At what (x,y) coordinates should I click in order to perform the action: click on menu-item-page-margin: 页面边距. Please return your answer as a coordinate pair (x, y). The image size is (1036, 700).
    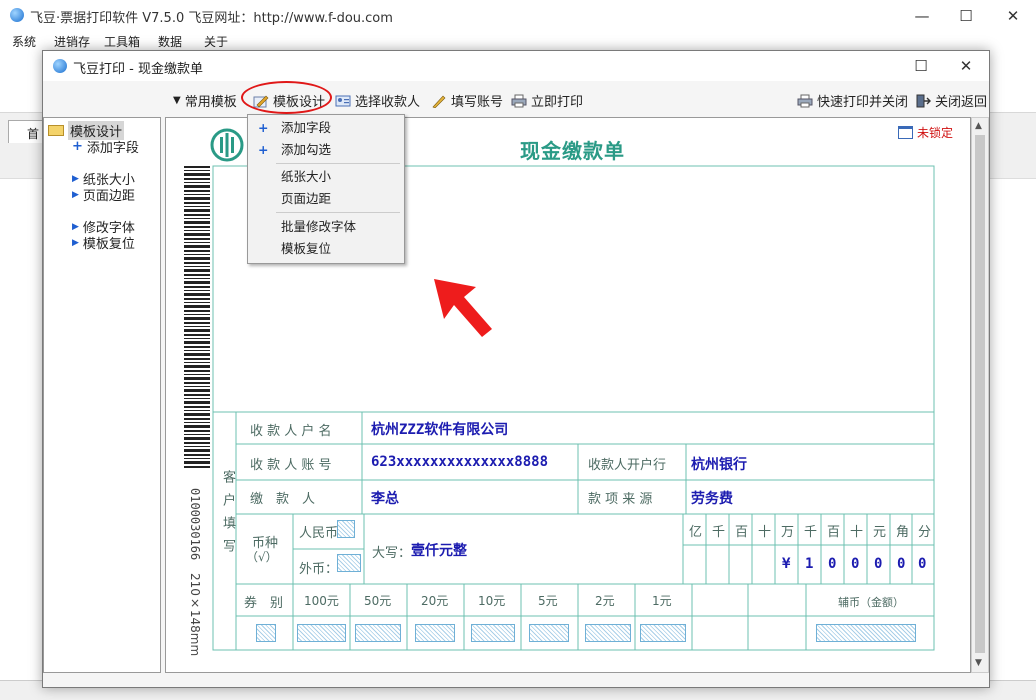
    Looking at the image, I should click on (326, 199).